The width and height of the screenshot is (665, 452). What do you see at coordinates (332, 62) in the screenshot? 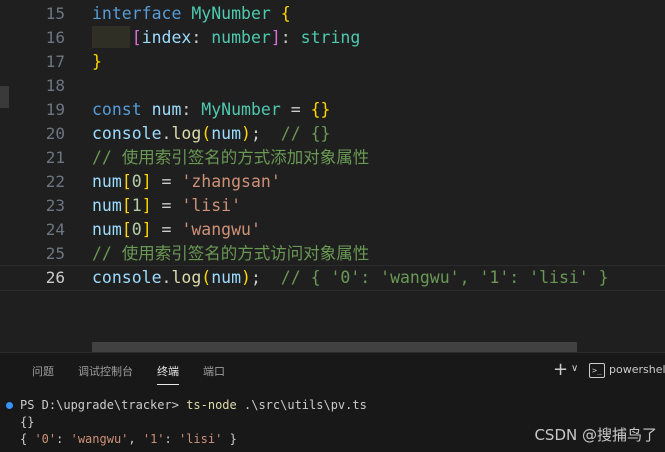
I see `code-line: 17 }` at bounding box center [332, 62].